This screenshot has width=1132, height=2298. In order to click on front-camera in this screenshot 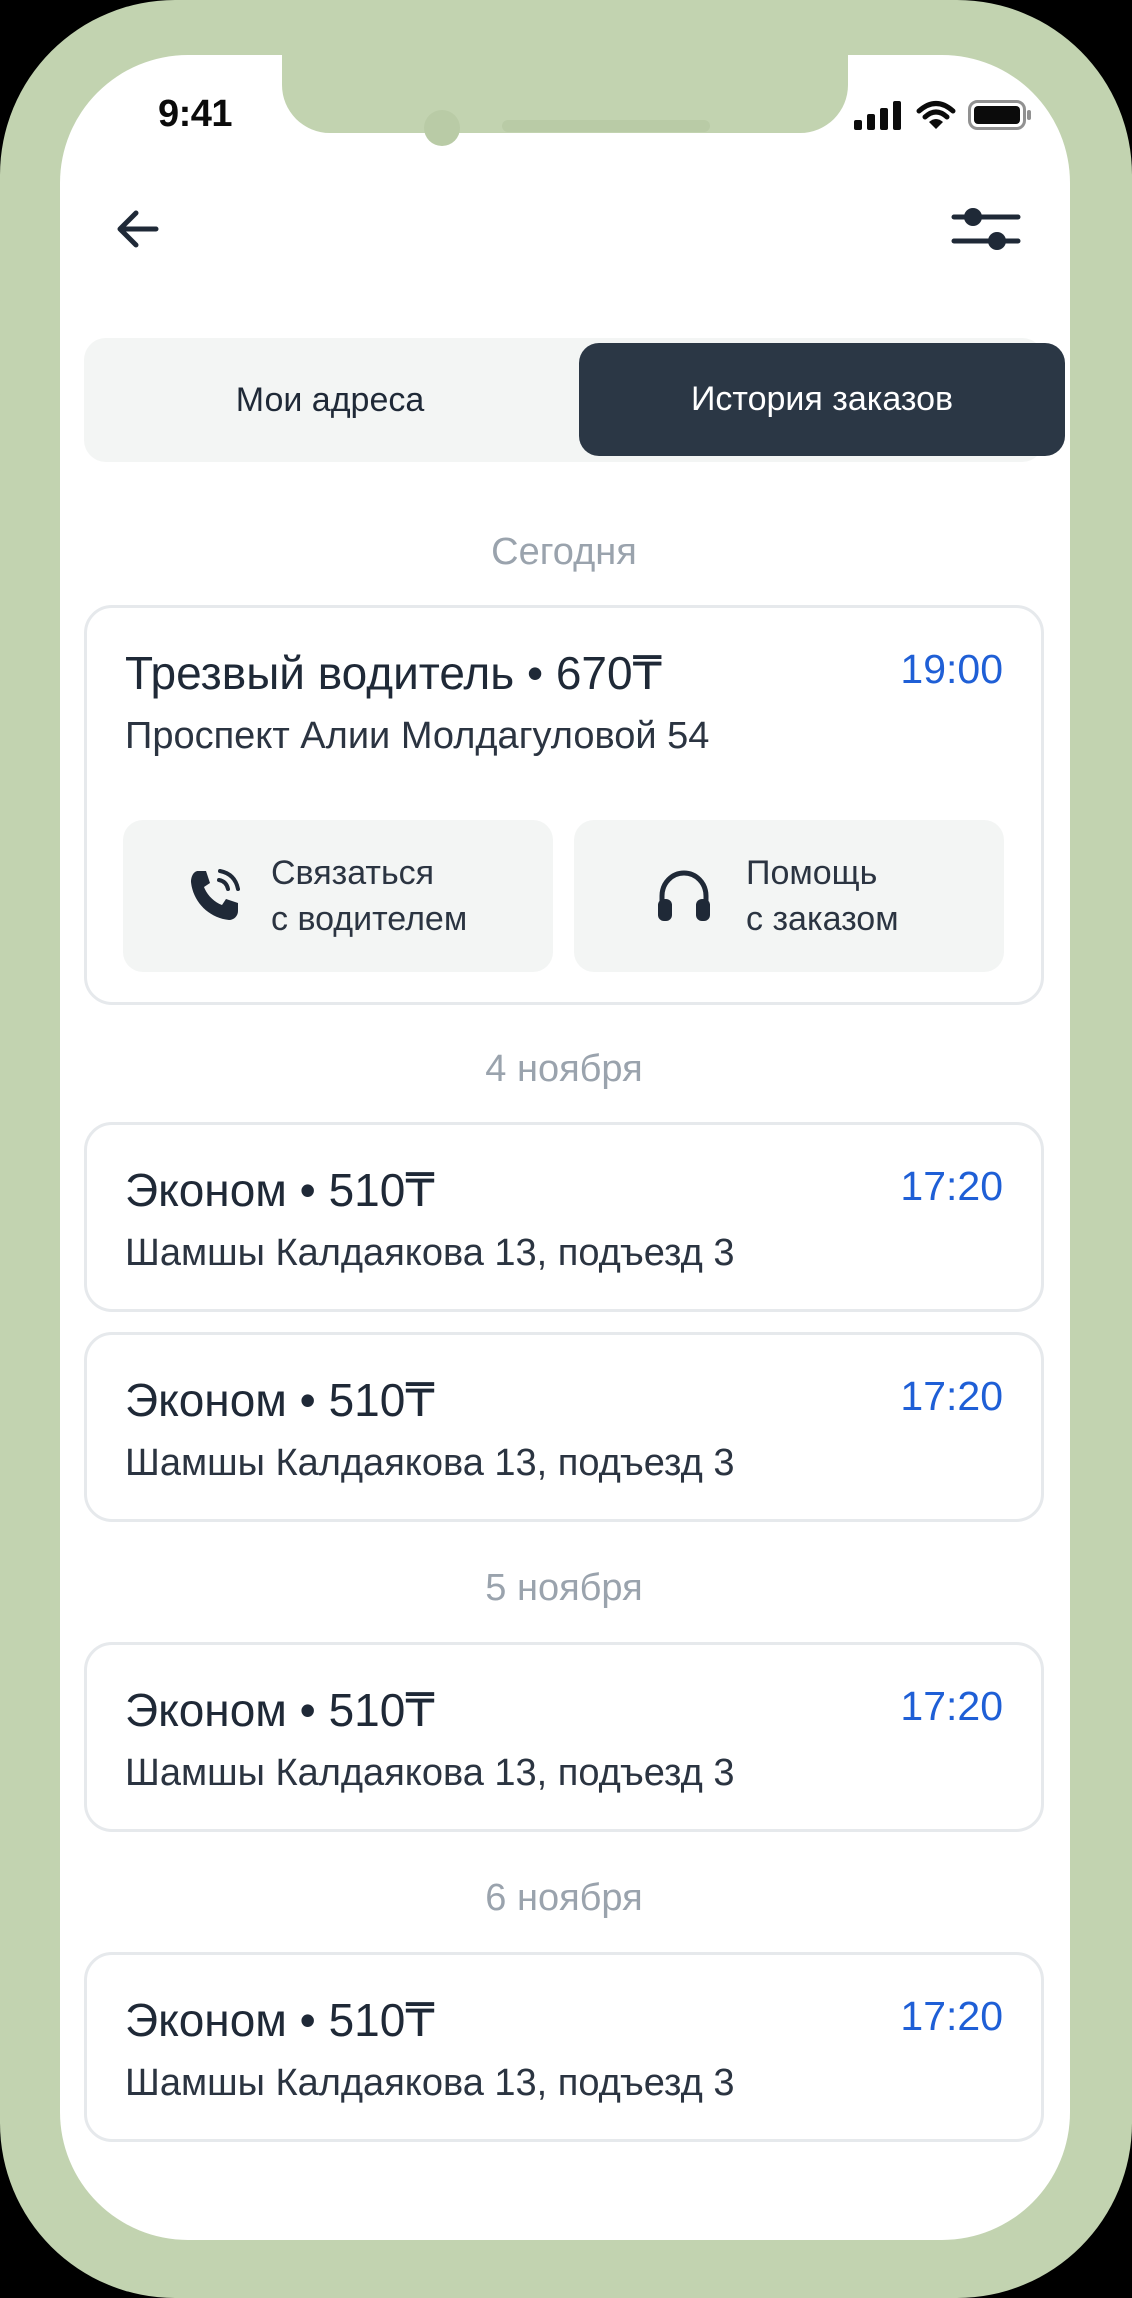, I will do `click(442, 128)`.